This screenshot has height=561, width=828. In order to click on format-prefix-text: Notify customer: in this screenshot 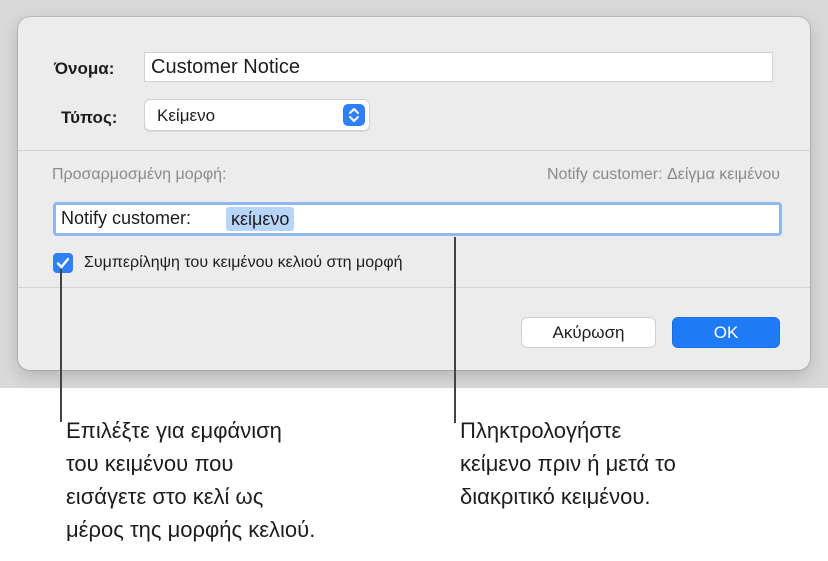, I will do `click(126, 218)`.